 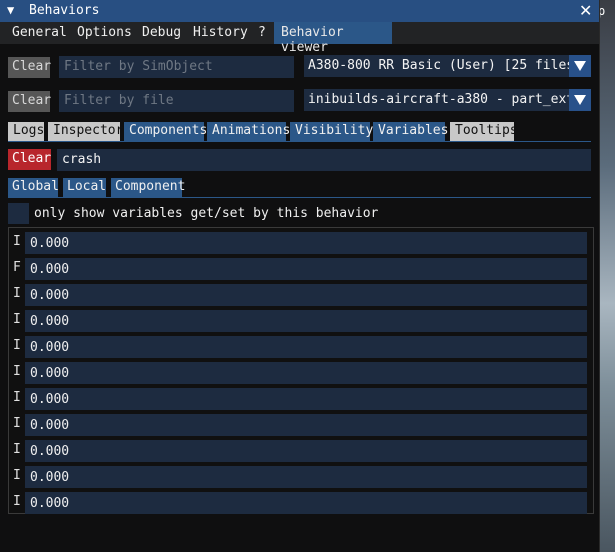 I want to click on tab-variables-label: Variables, so click(x=413, y=130).